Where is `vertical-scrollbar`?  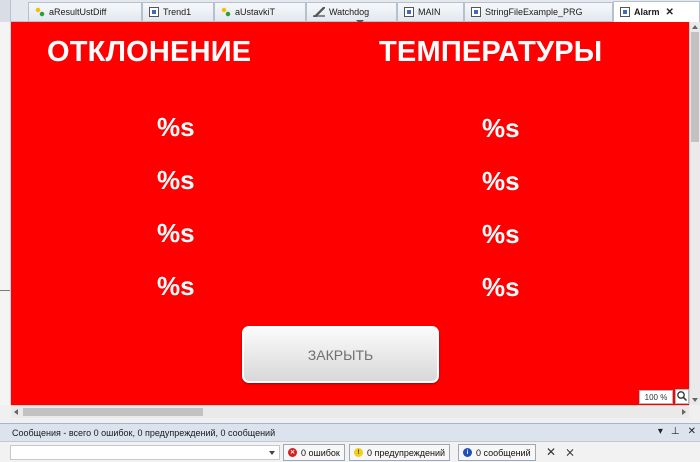
vertical-scrollbar is located at coordinates (694, 213).